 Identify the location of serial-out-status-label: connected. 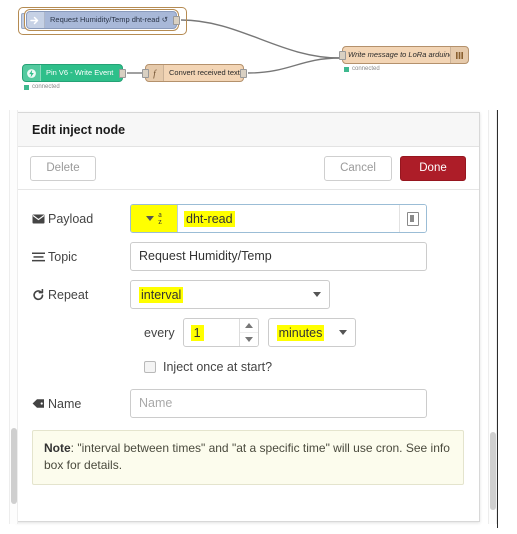
(366, 69).